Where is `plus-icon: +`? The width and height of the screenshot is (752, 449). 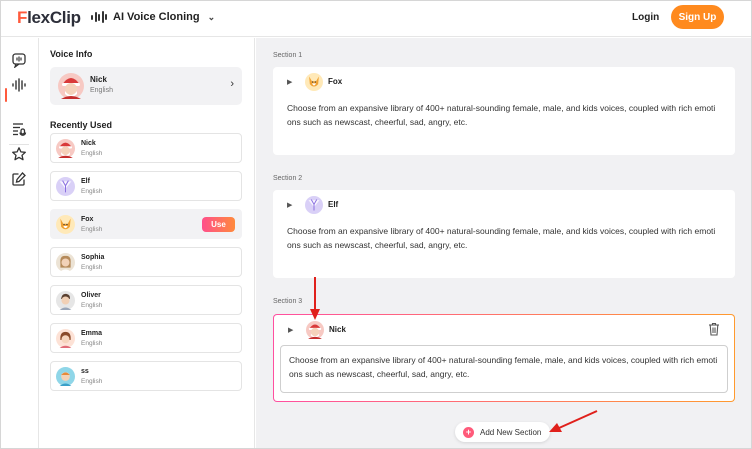
plus-icon: + is located at coordinates (468, 432).